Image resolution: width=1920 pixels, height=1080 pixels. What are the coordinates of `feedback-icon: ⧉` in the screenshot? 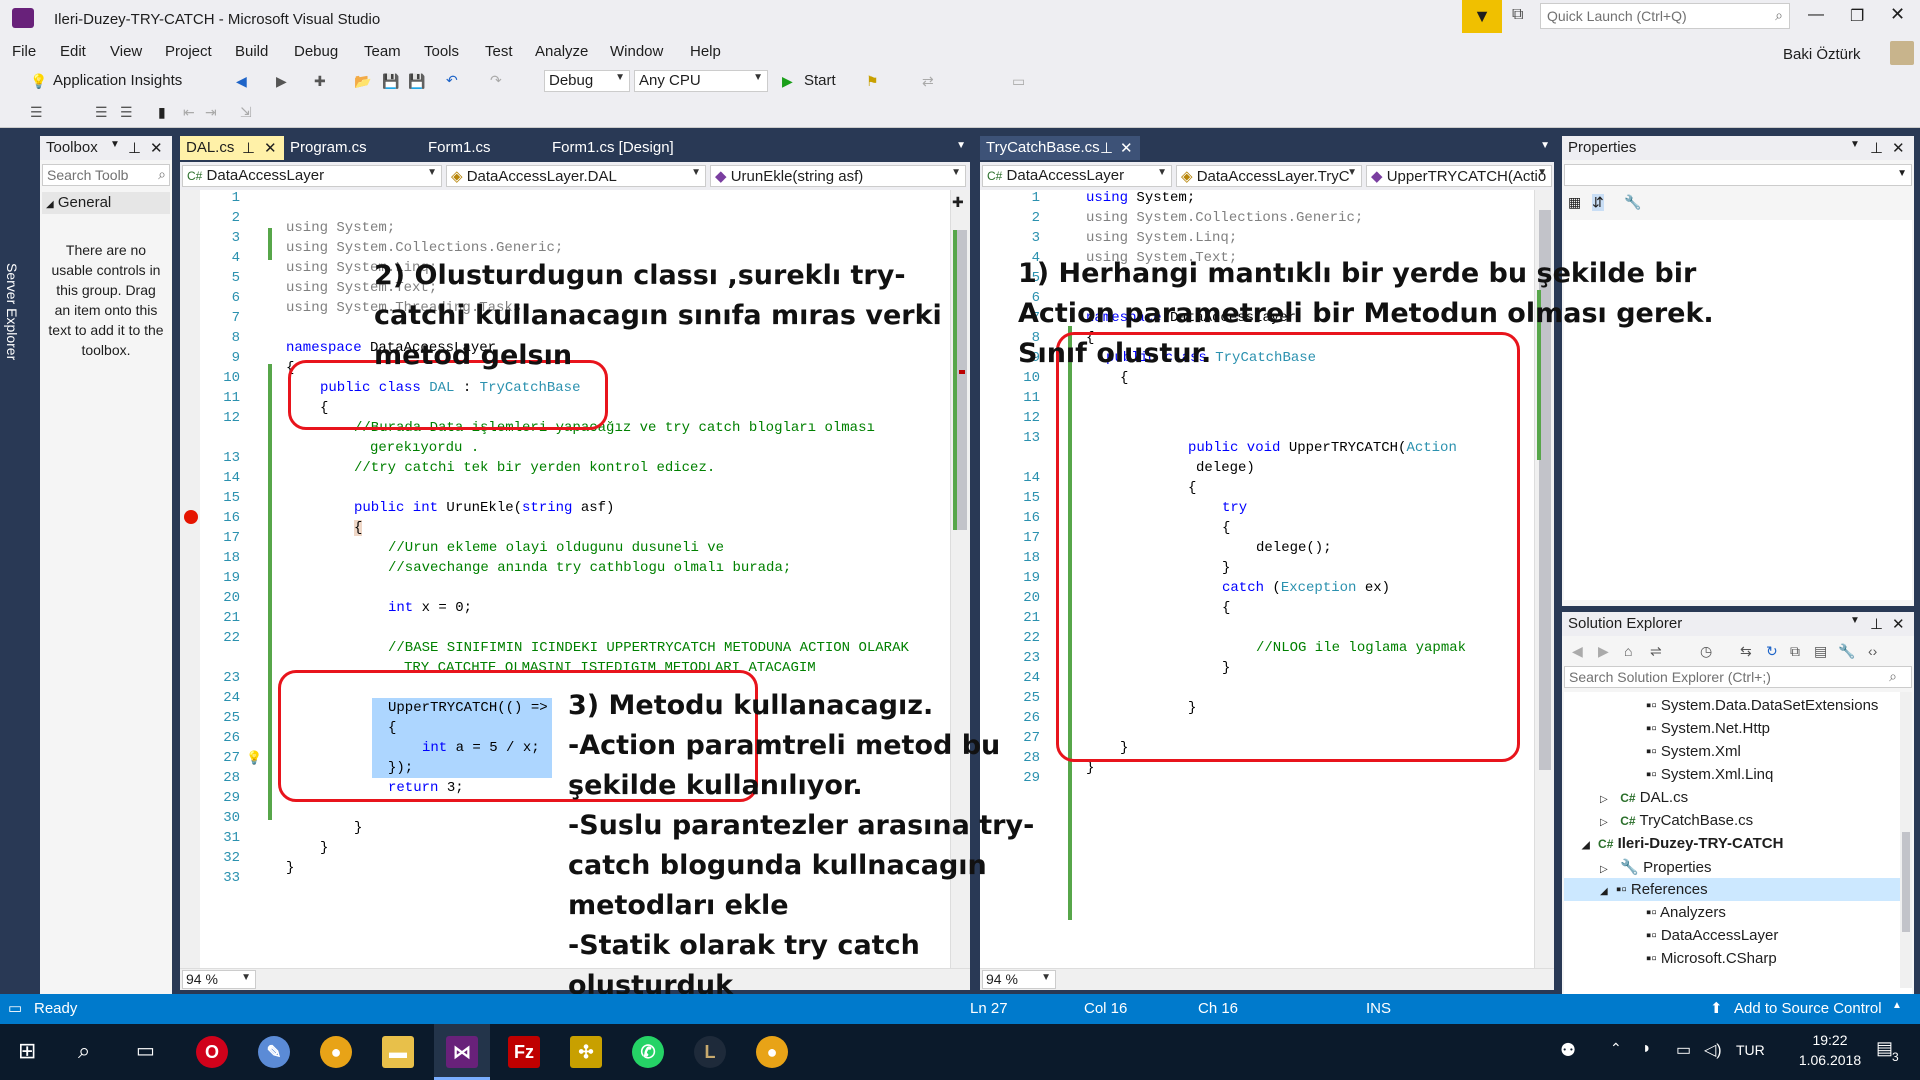 It's located at (1517, 15).